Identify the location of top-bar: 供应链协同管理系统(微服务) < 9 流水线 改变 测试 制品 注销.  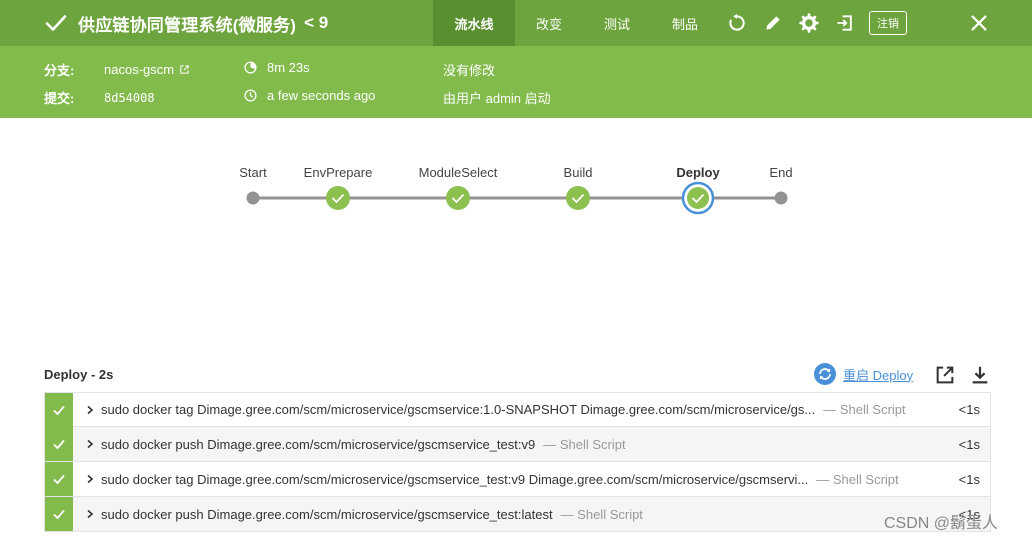
(516, 23).